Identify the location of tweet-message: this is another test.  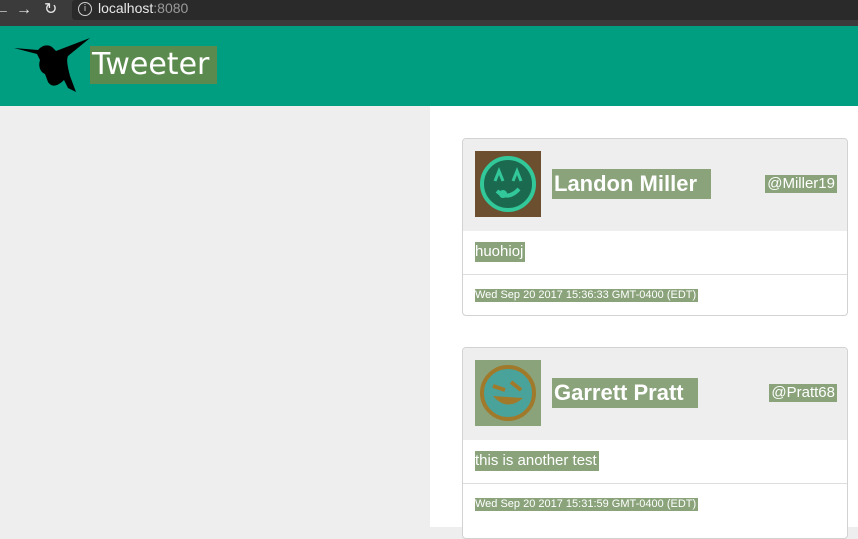
(537, 461).